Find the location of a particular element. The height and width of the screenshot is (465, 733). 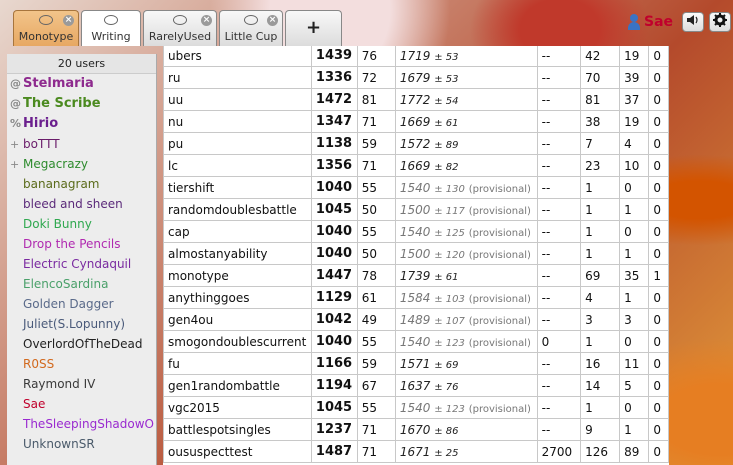

glicko-cell: 1572 ± 89 is located at coordinates (466, 143).